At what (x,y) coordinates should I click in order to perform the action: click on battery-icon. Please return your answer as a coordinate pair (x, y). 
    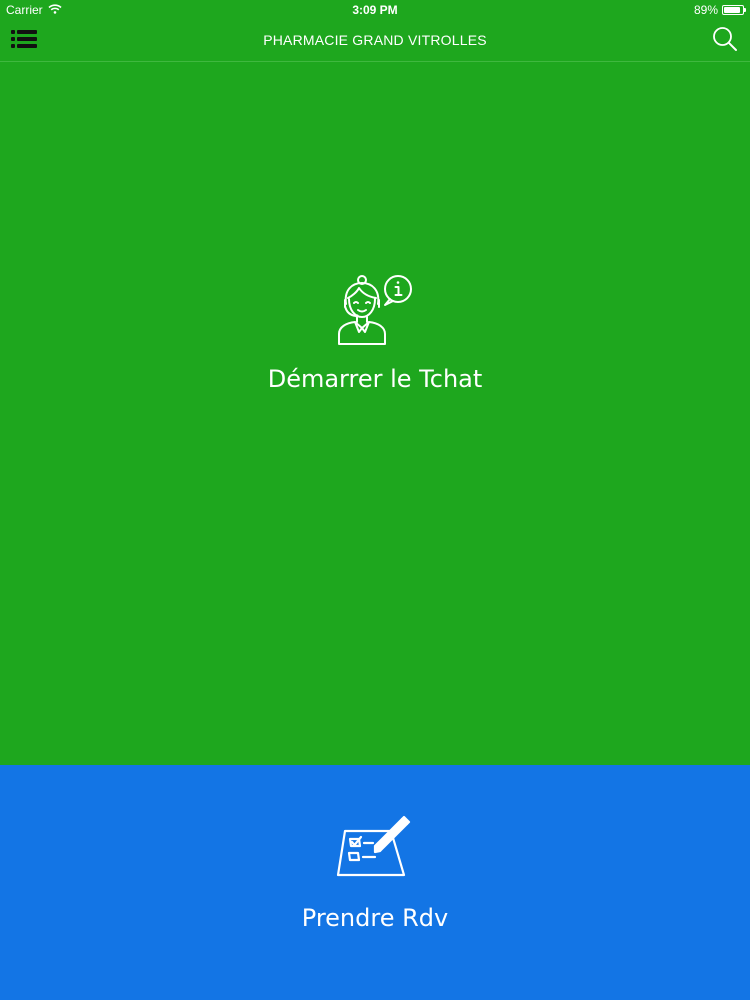
    Looking at the image, I should click on (734, 10).